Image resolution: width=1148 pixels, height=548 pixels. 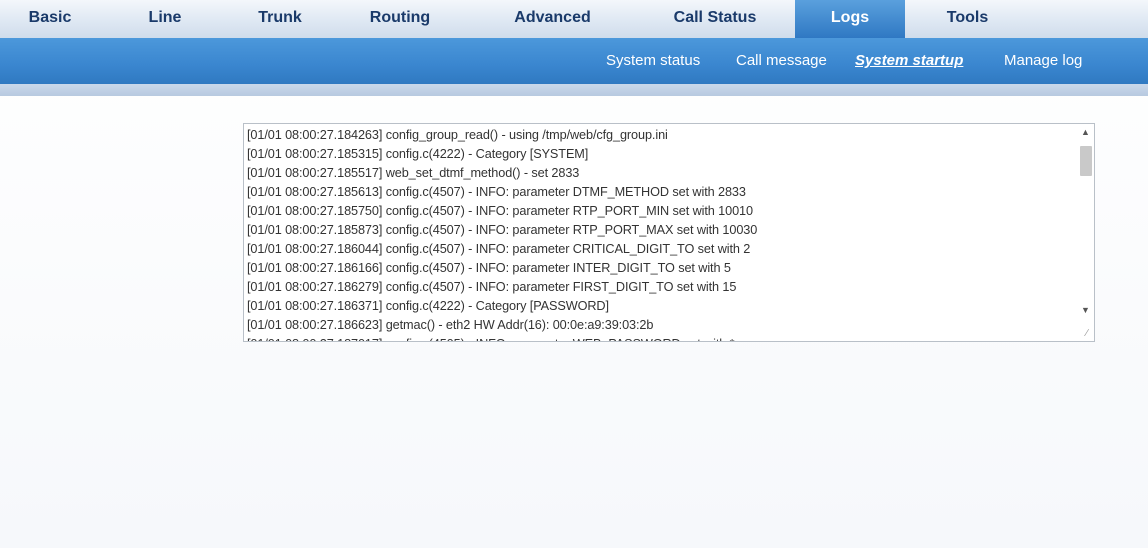 I want to click on tab-logs: Logs, so click(x=850, y=19).